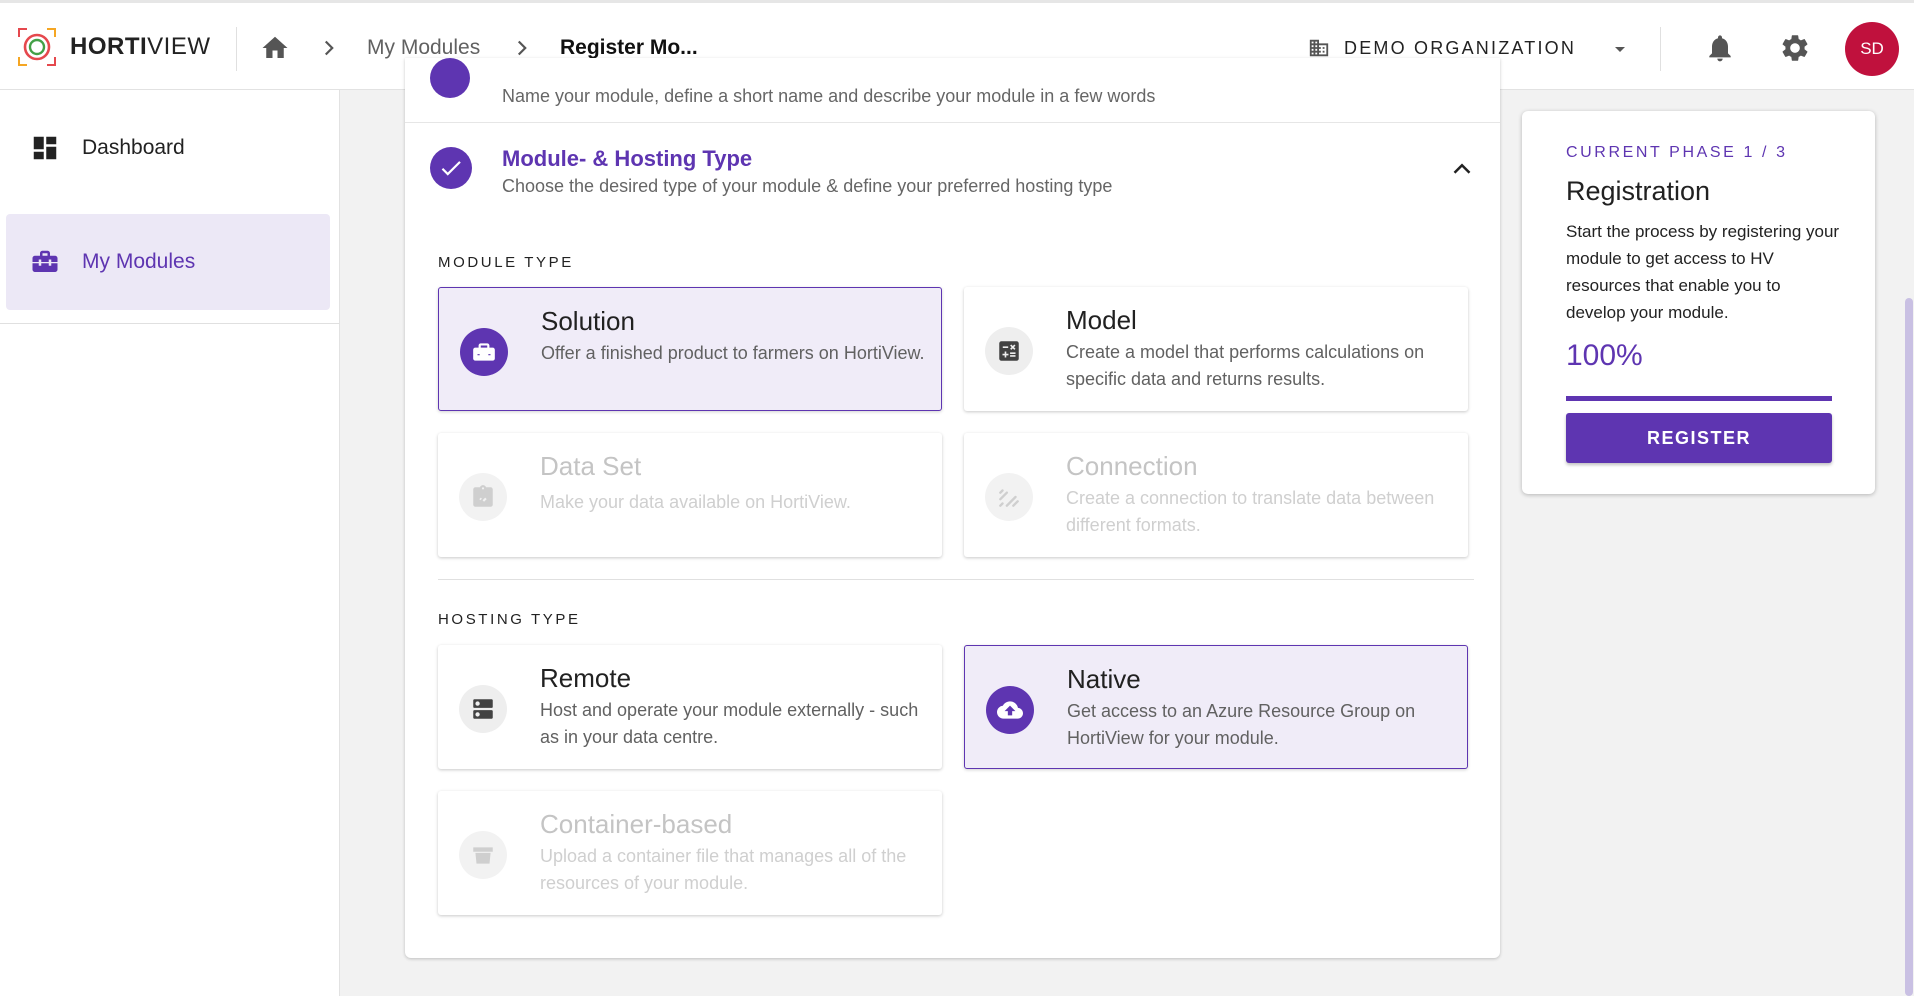  I want to click on chevron-right-icon, so click(329, 48).